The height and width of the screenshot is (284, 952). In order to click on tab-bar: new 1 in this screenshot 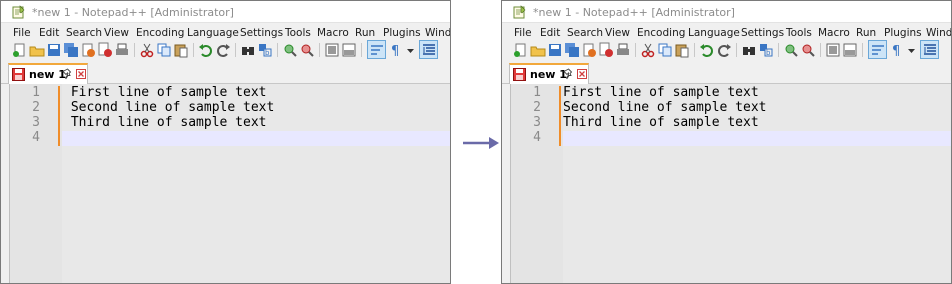, I will do `click(726, 72)`.